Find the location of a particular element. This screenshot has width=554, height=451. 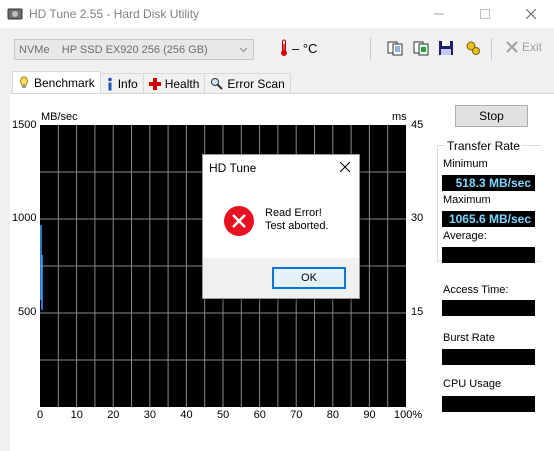

temperature-value: – °C is located at coordinates (305, 48).